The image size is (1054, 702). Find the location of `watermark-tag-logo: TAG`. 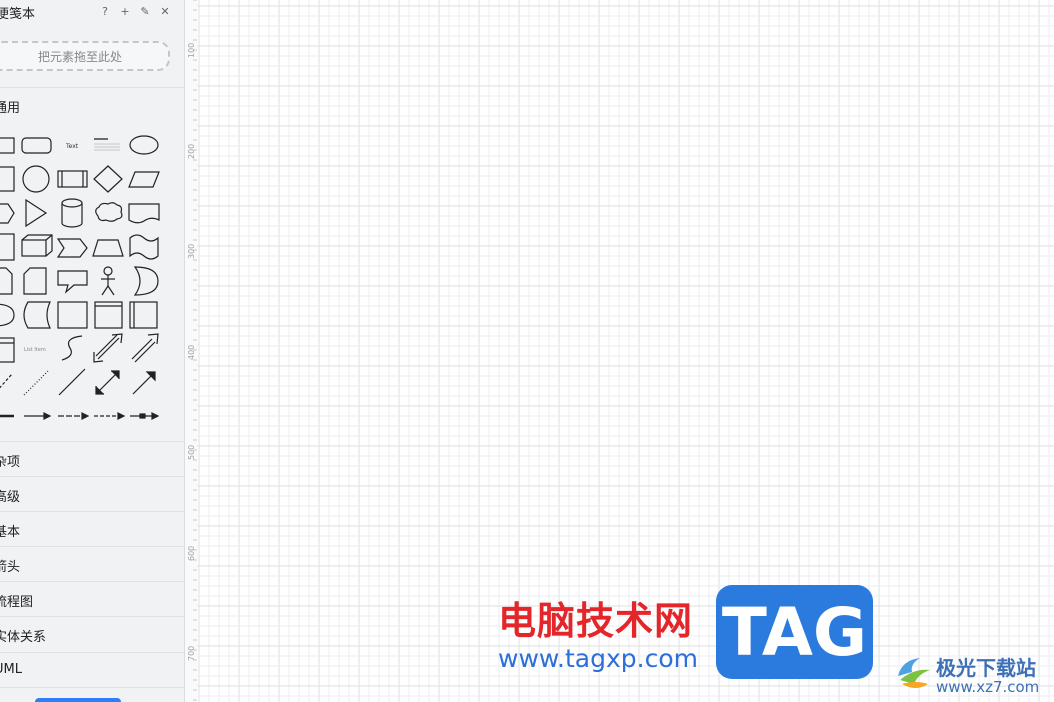

watermark-tag-logo: TAG is located at coordinates (794, 632).